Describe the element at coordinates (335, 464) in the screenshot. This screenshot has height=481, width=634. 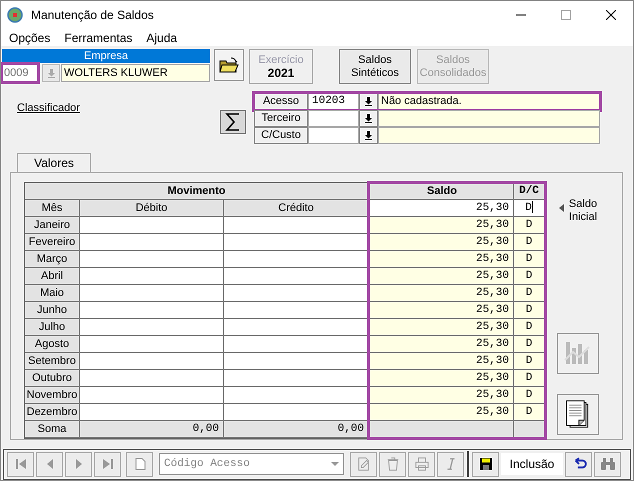
I see `dropdown-arrow-icon` at that location.